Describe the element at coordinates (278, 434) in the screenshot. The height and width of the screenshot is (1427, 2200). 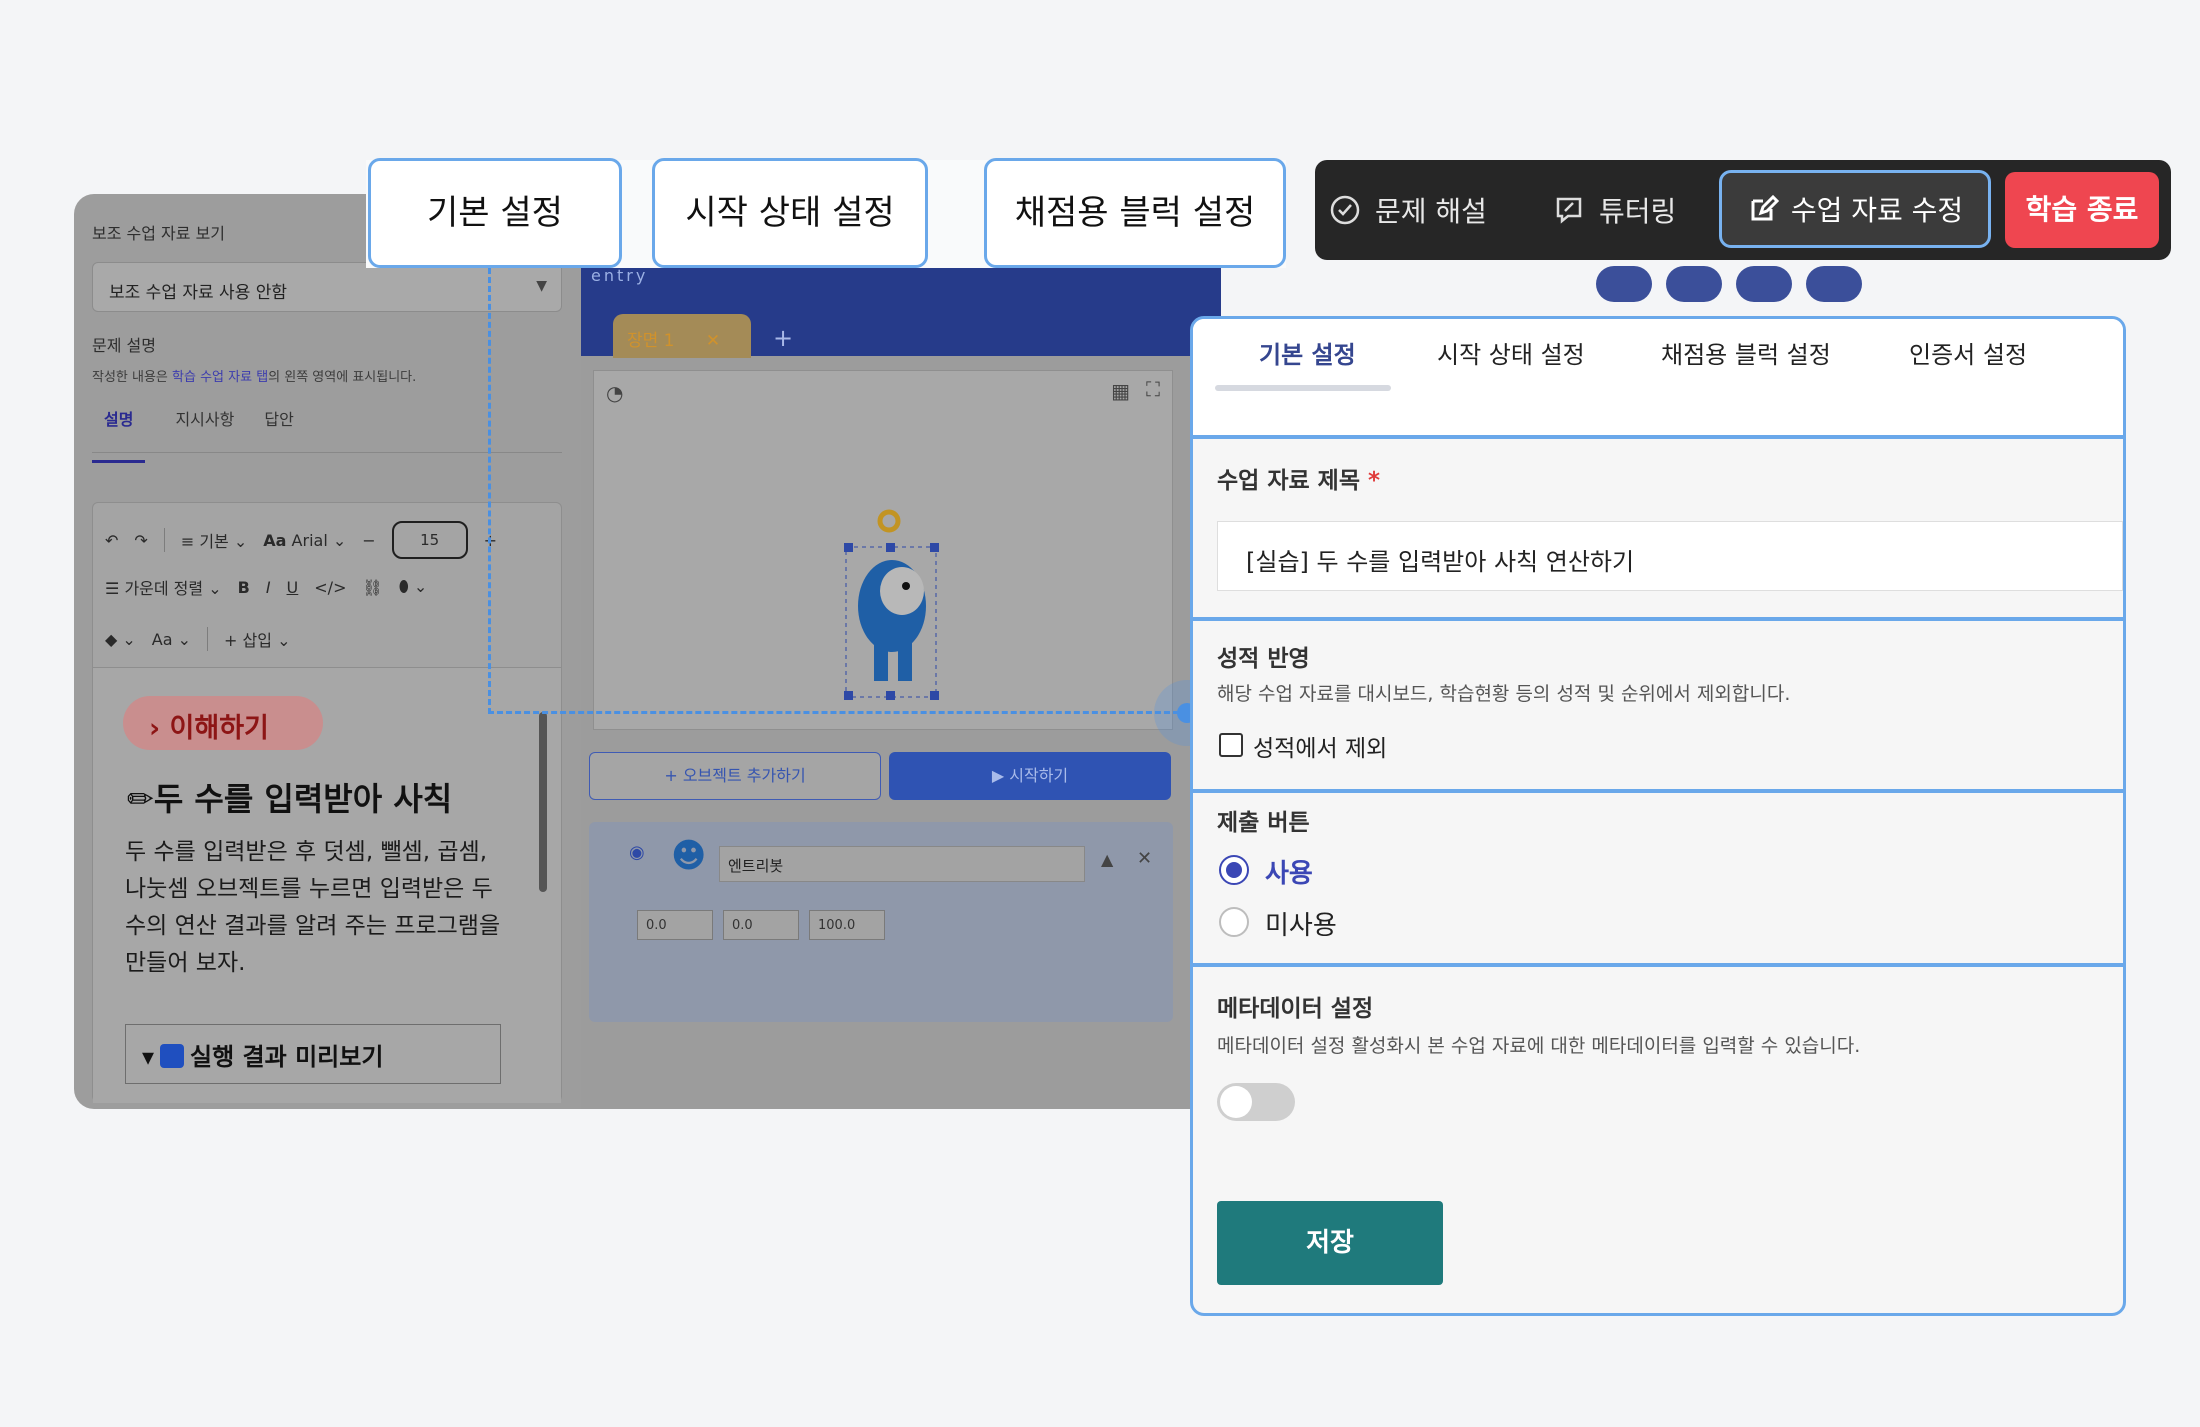
I see `tab-answer: 답안` at that location.